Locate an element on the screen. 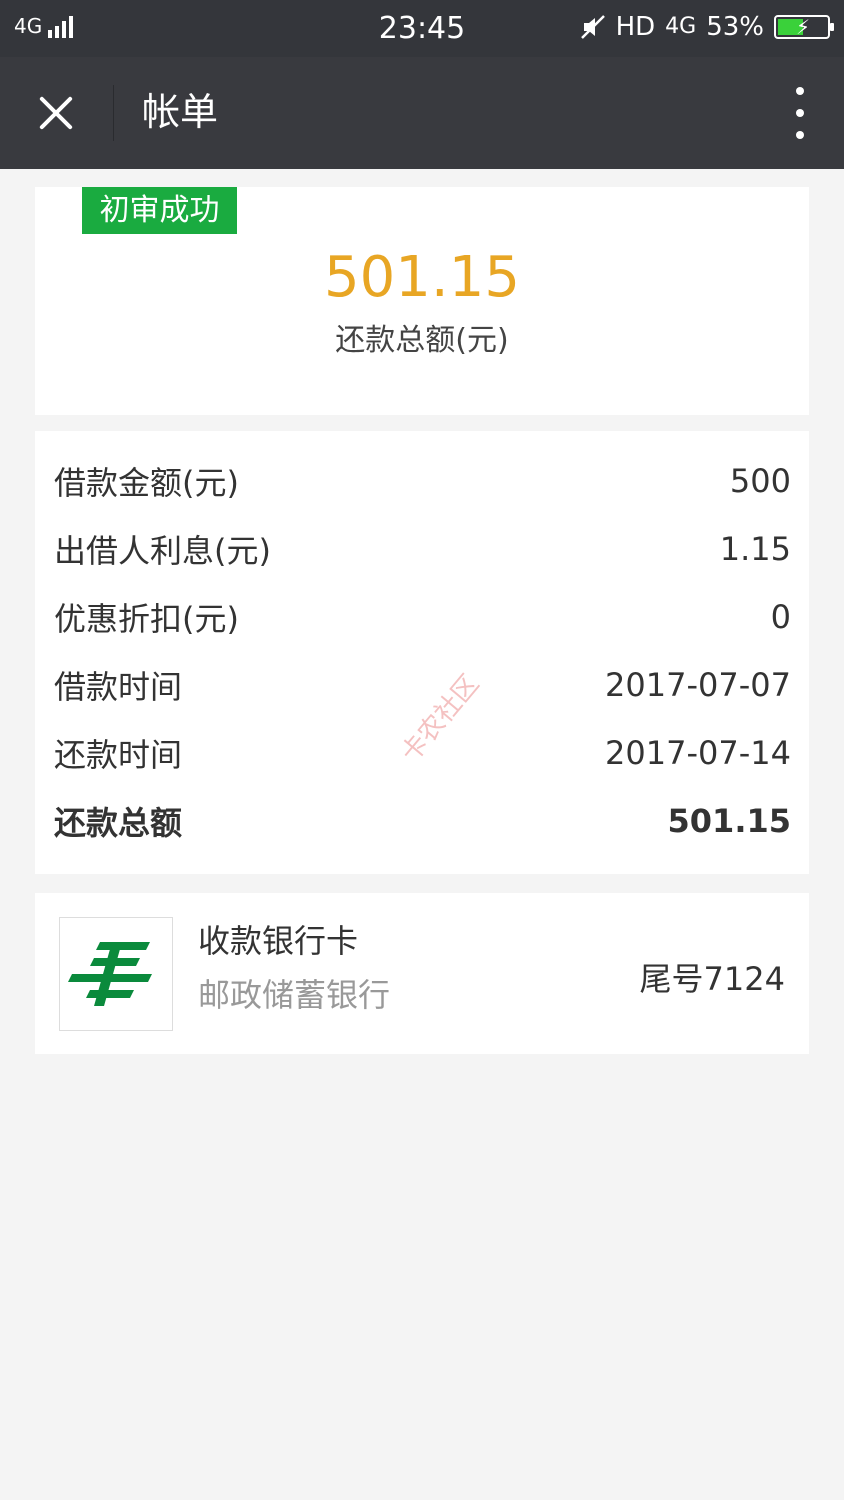  status-icons: HD 4G 53% ⚡ is located at coordinates (707, 27).